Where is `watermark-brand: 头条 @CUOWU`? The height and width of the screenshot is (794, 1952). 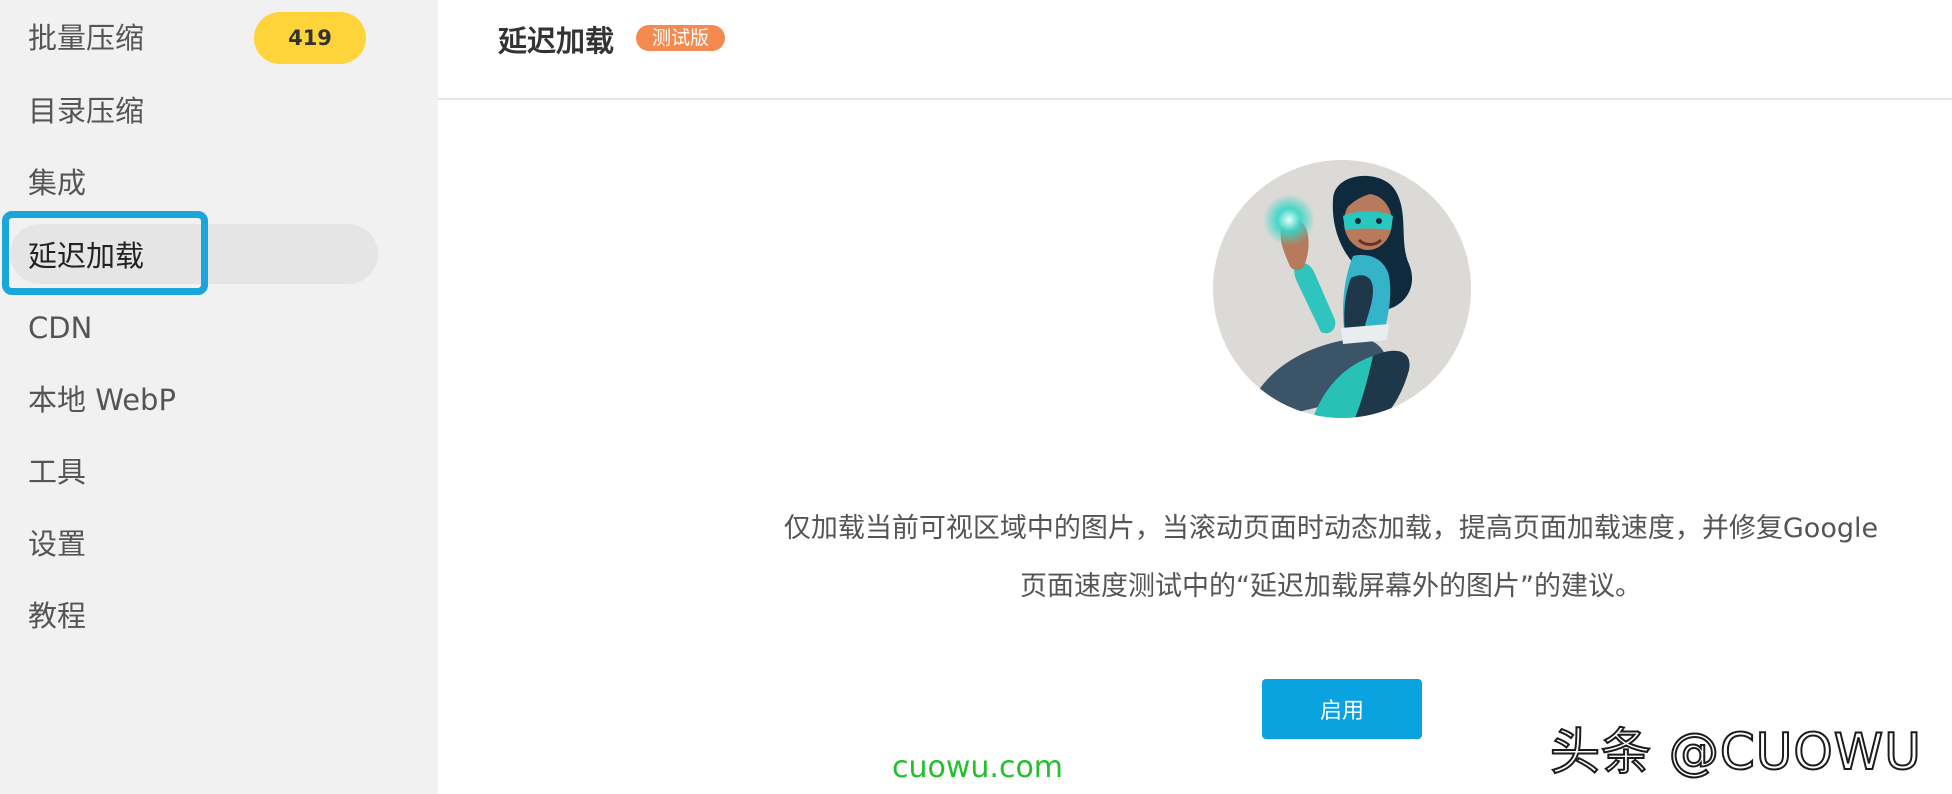 watermark-brand: 头条 @CUOWU is located at coordinates (1735, 752).